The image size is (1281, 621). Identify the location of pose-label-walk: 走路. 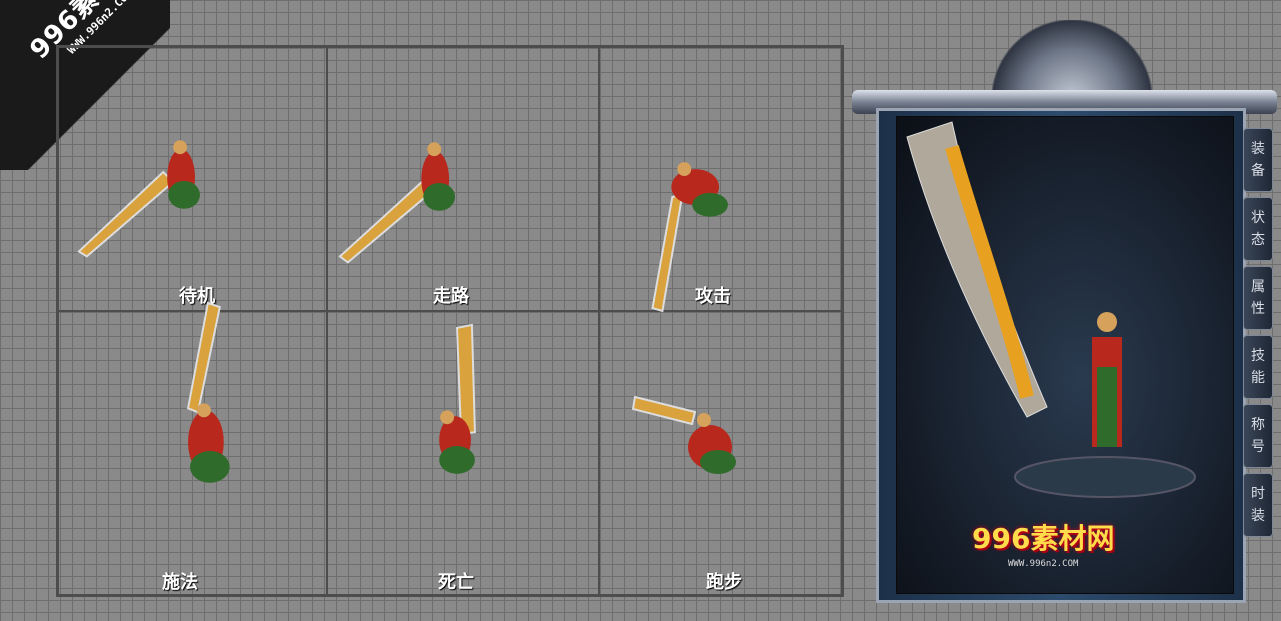
(451, 296).